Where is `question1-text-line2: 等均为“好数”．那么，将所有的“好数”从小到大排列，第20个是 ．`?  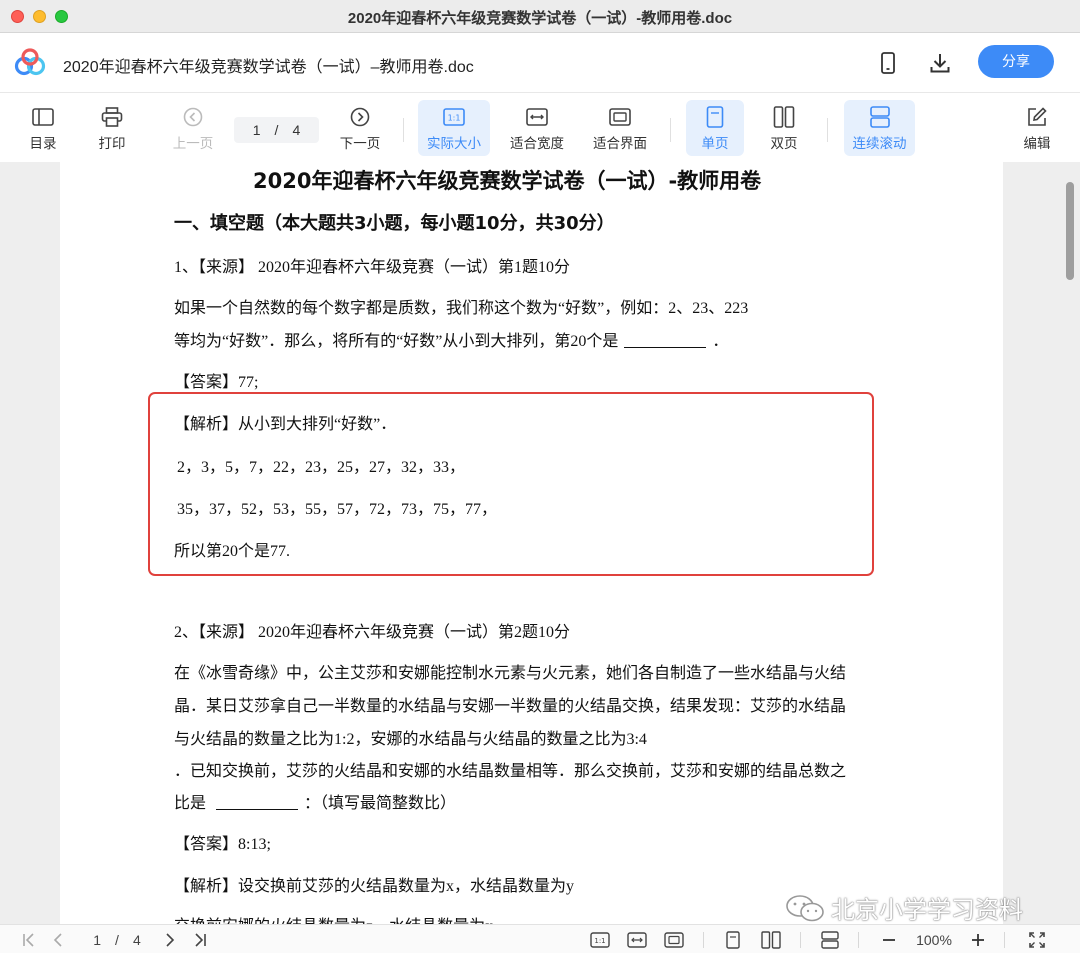 question1-text-line2: 等均为“好数”．那么，将所有的“好数”从小到大排列，第20个是 ． is located at coordinates (451, 339).